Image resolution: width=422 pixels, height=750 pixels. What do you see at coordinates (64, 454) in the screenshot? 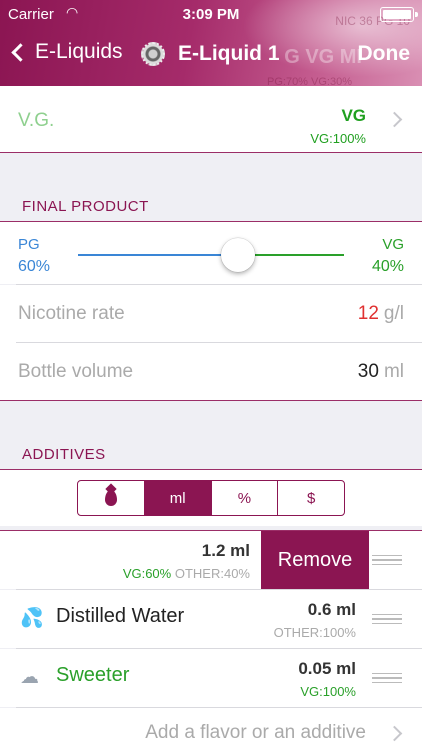
I see `section-title-additives: ADDITIVES` at bounding box center [64, 454].